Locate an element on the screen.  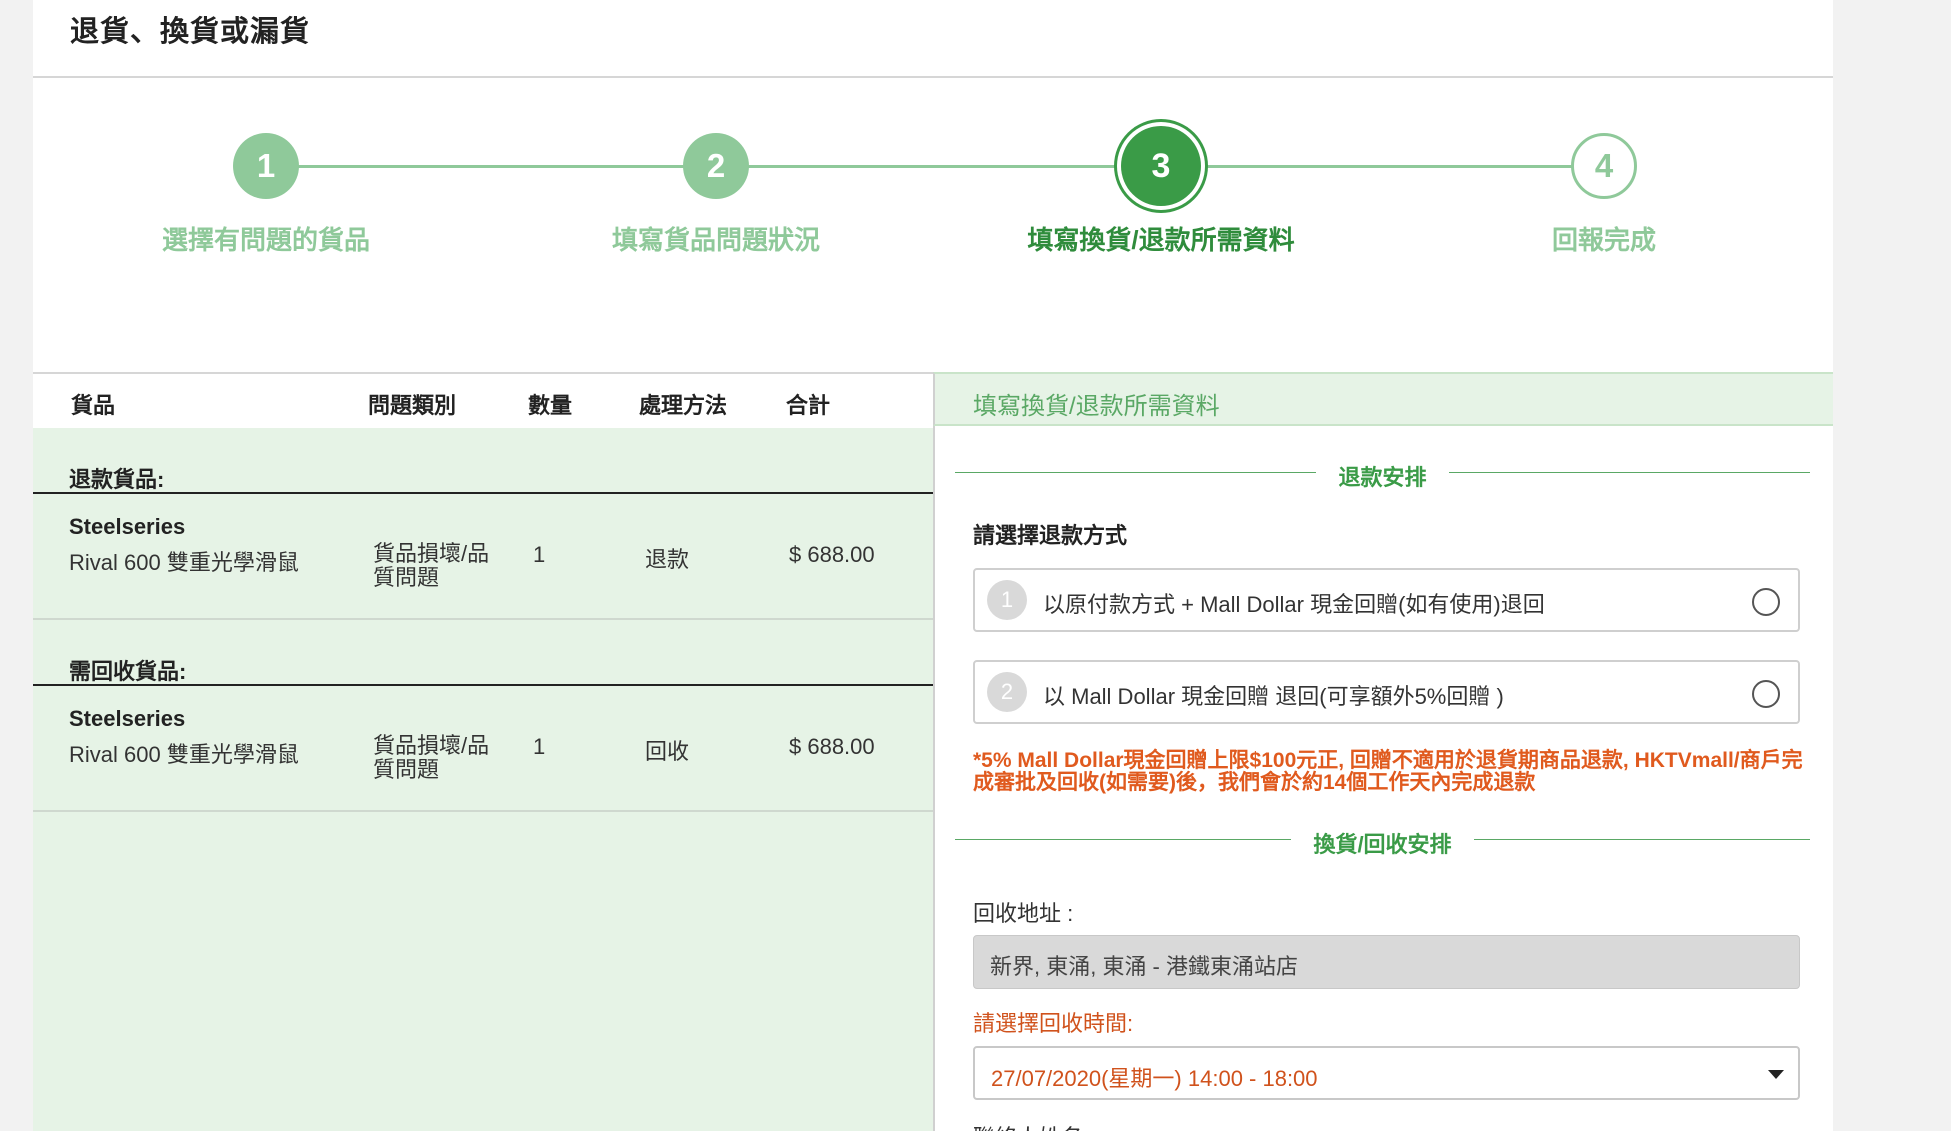
refund-section-title: 退款安排 is located at coordinates (1382, 477).